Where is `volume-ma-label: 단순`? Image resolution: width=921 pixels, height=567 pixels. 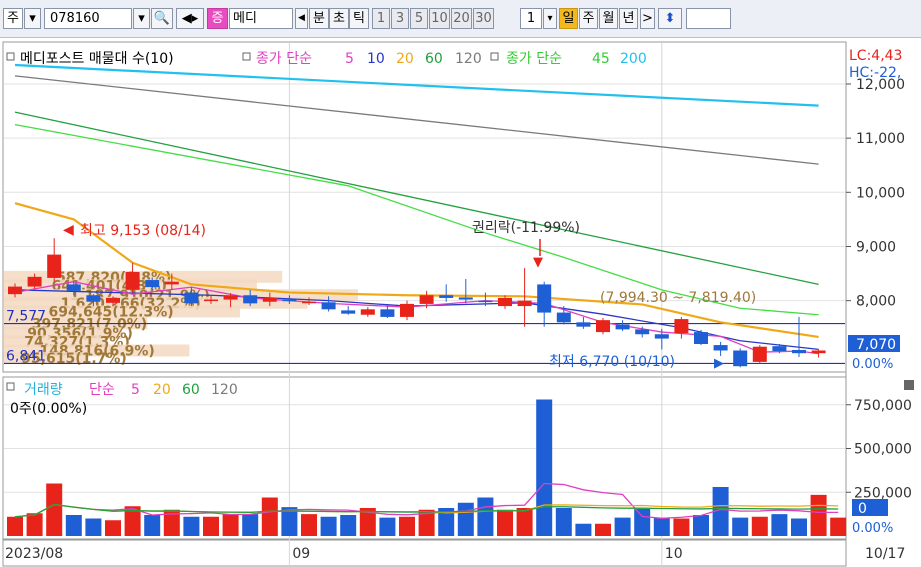
volume-ma-label: 단순 is located at coordinates (102, 390).